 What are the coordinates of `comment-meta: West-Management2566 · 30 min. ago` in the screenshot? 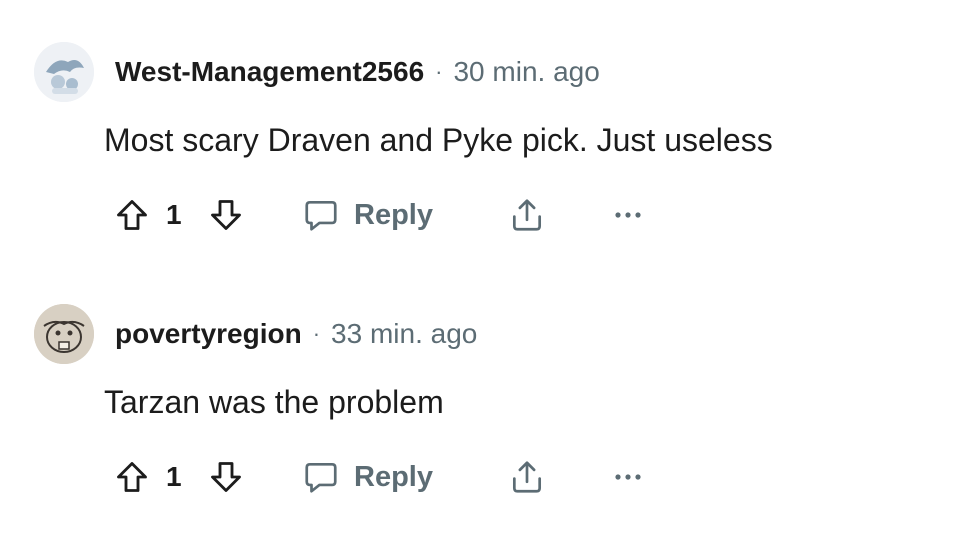 It's located at (357, 72).